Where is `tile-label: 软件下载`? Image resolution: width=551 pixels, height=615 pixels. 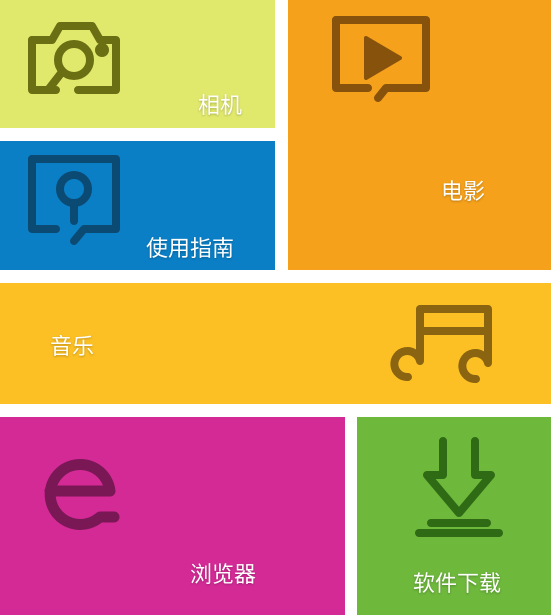 tile-label: 软件下载 is located at coordinates (457, 584).